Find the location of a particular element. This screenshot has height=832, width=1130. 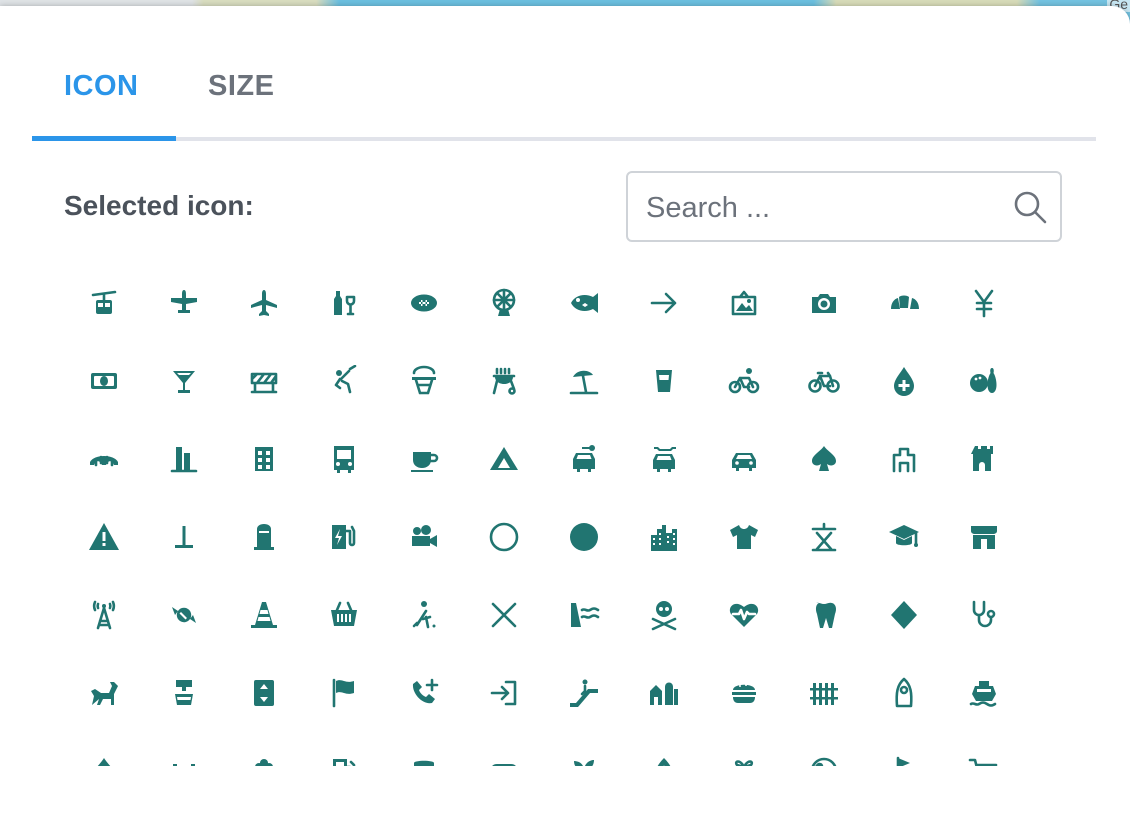

bridge-icon is located at coordinates (104, 461).